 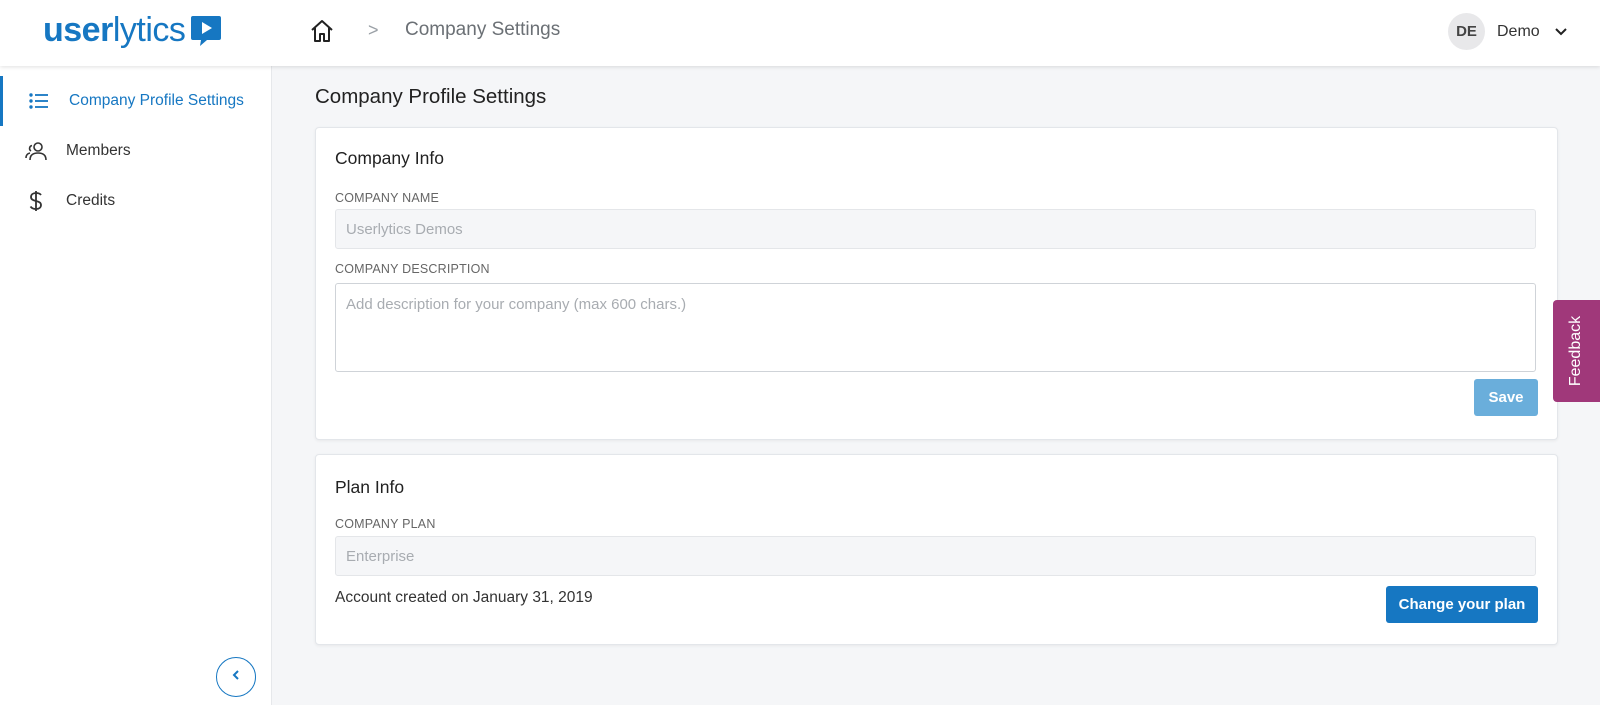 I want to click on user-name: Demo, so click(x=1518, y=31).